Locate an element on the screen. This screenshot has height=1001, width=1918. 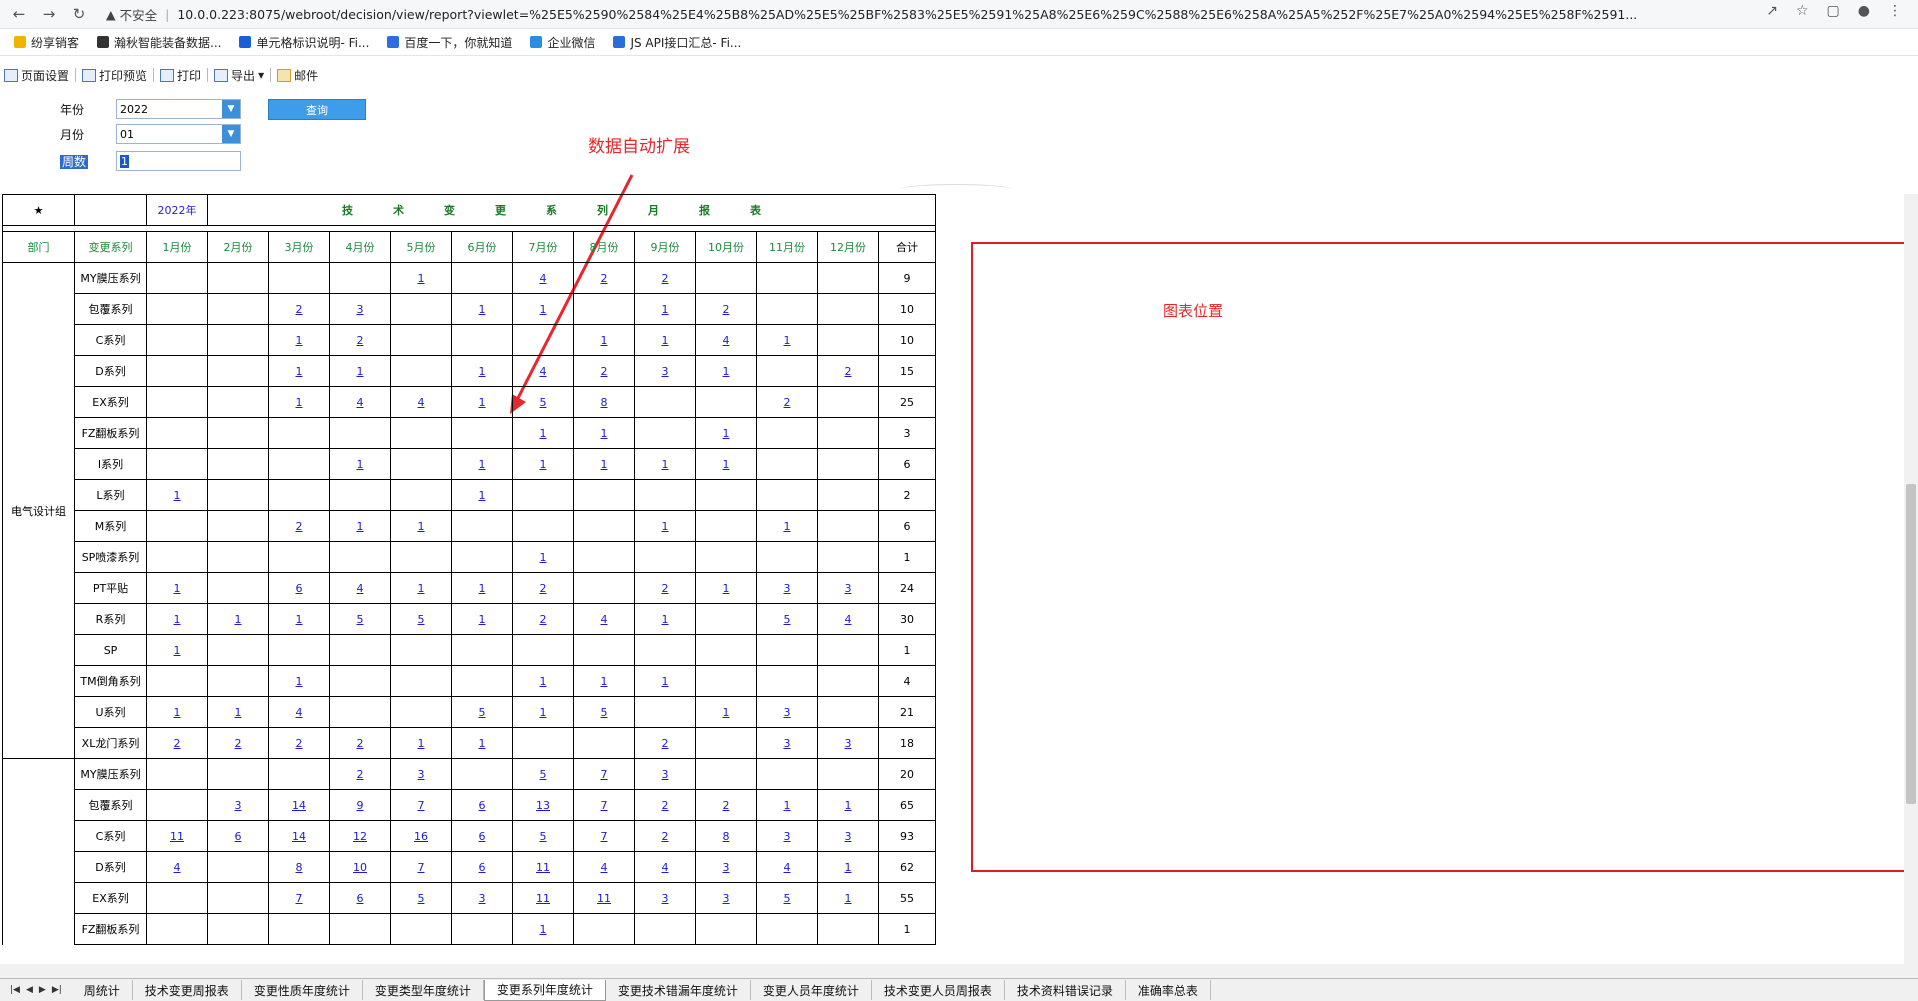
value-link: 12 is located at coordinates (360, 836).